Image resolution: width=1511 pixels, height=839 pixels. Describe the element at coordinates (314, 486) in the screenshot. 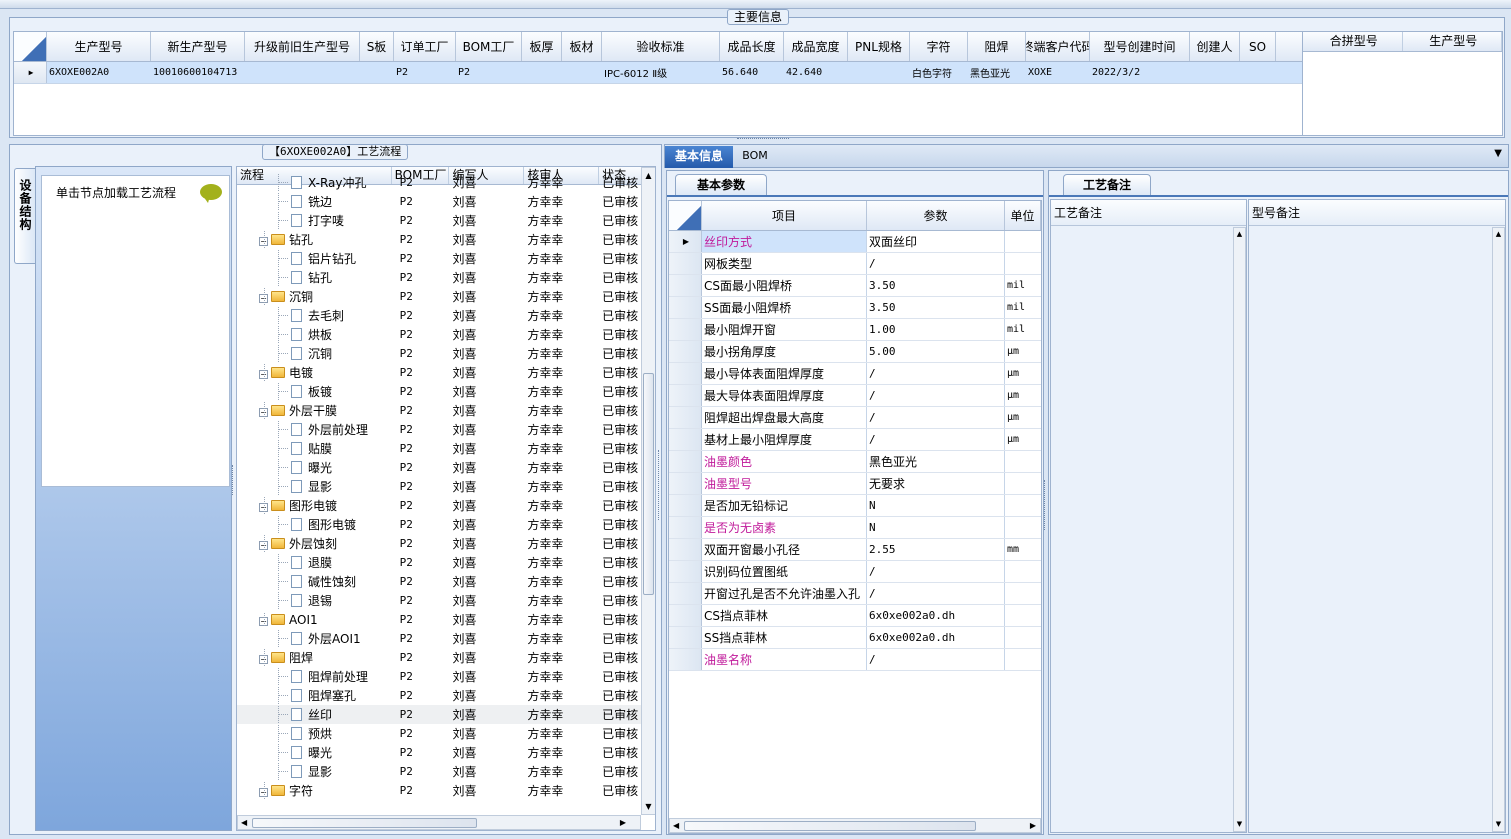

I see `tree-node: 显影` at that location.